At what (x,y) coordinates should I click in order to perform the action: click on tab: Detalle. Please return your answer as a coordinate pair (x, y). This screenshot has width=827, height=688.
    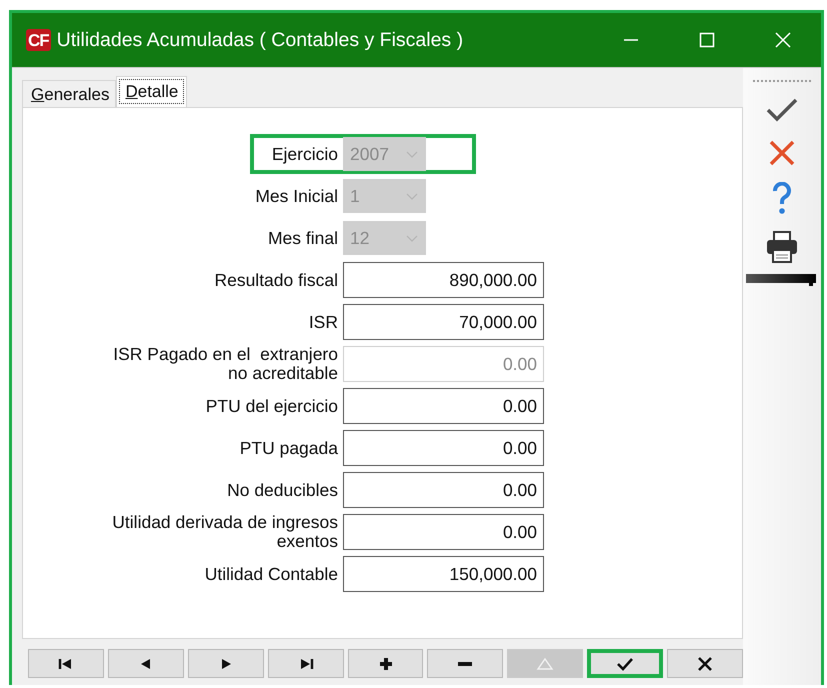
    Looking at the image, I should click on (152, 91).